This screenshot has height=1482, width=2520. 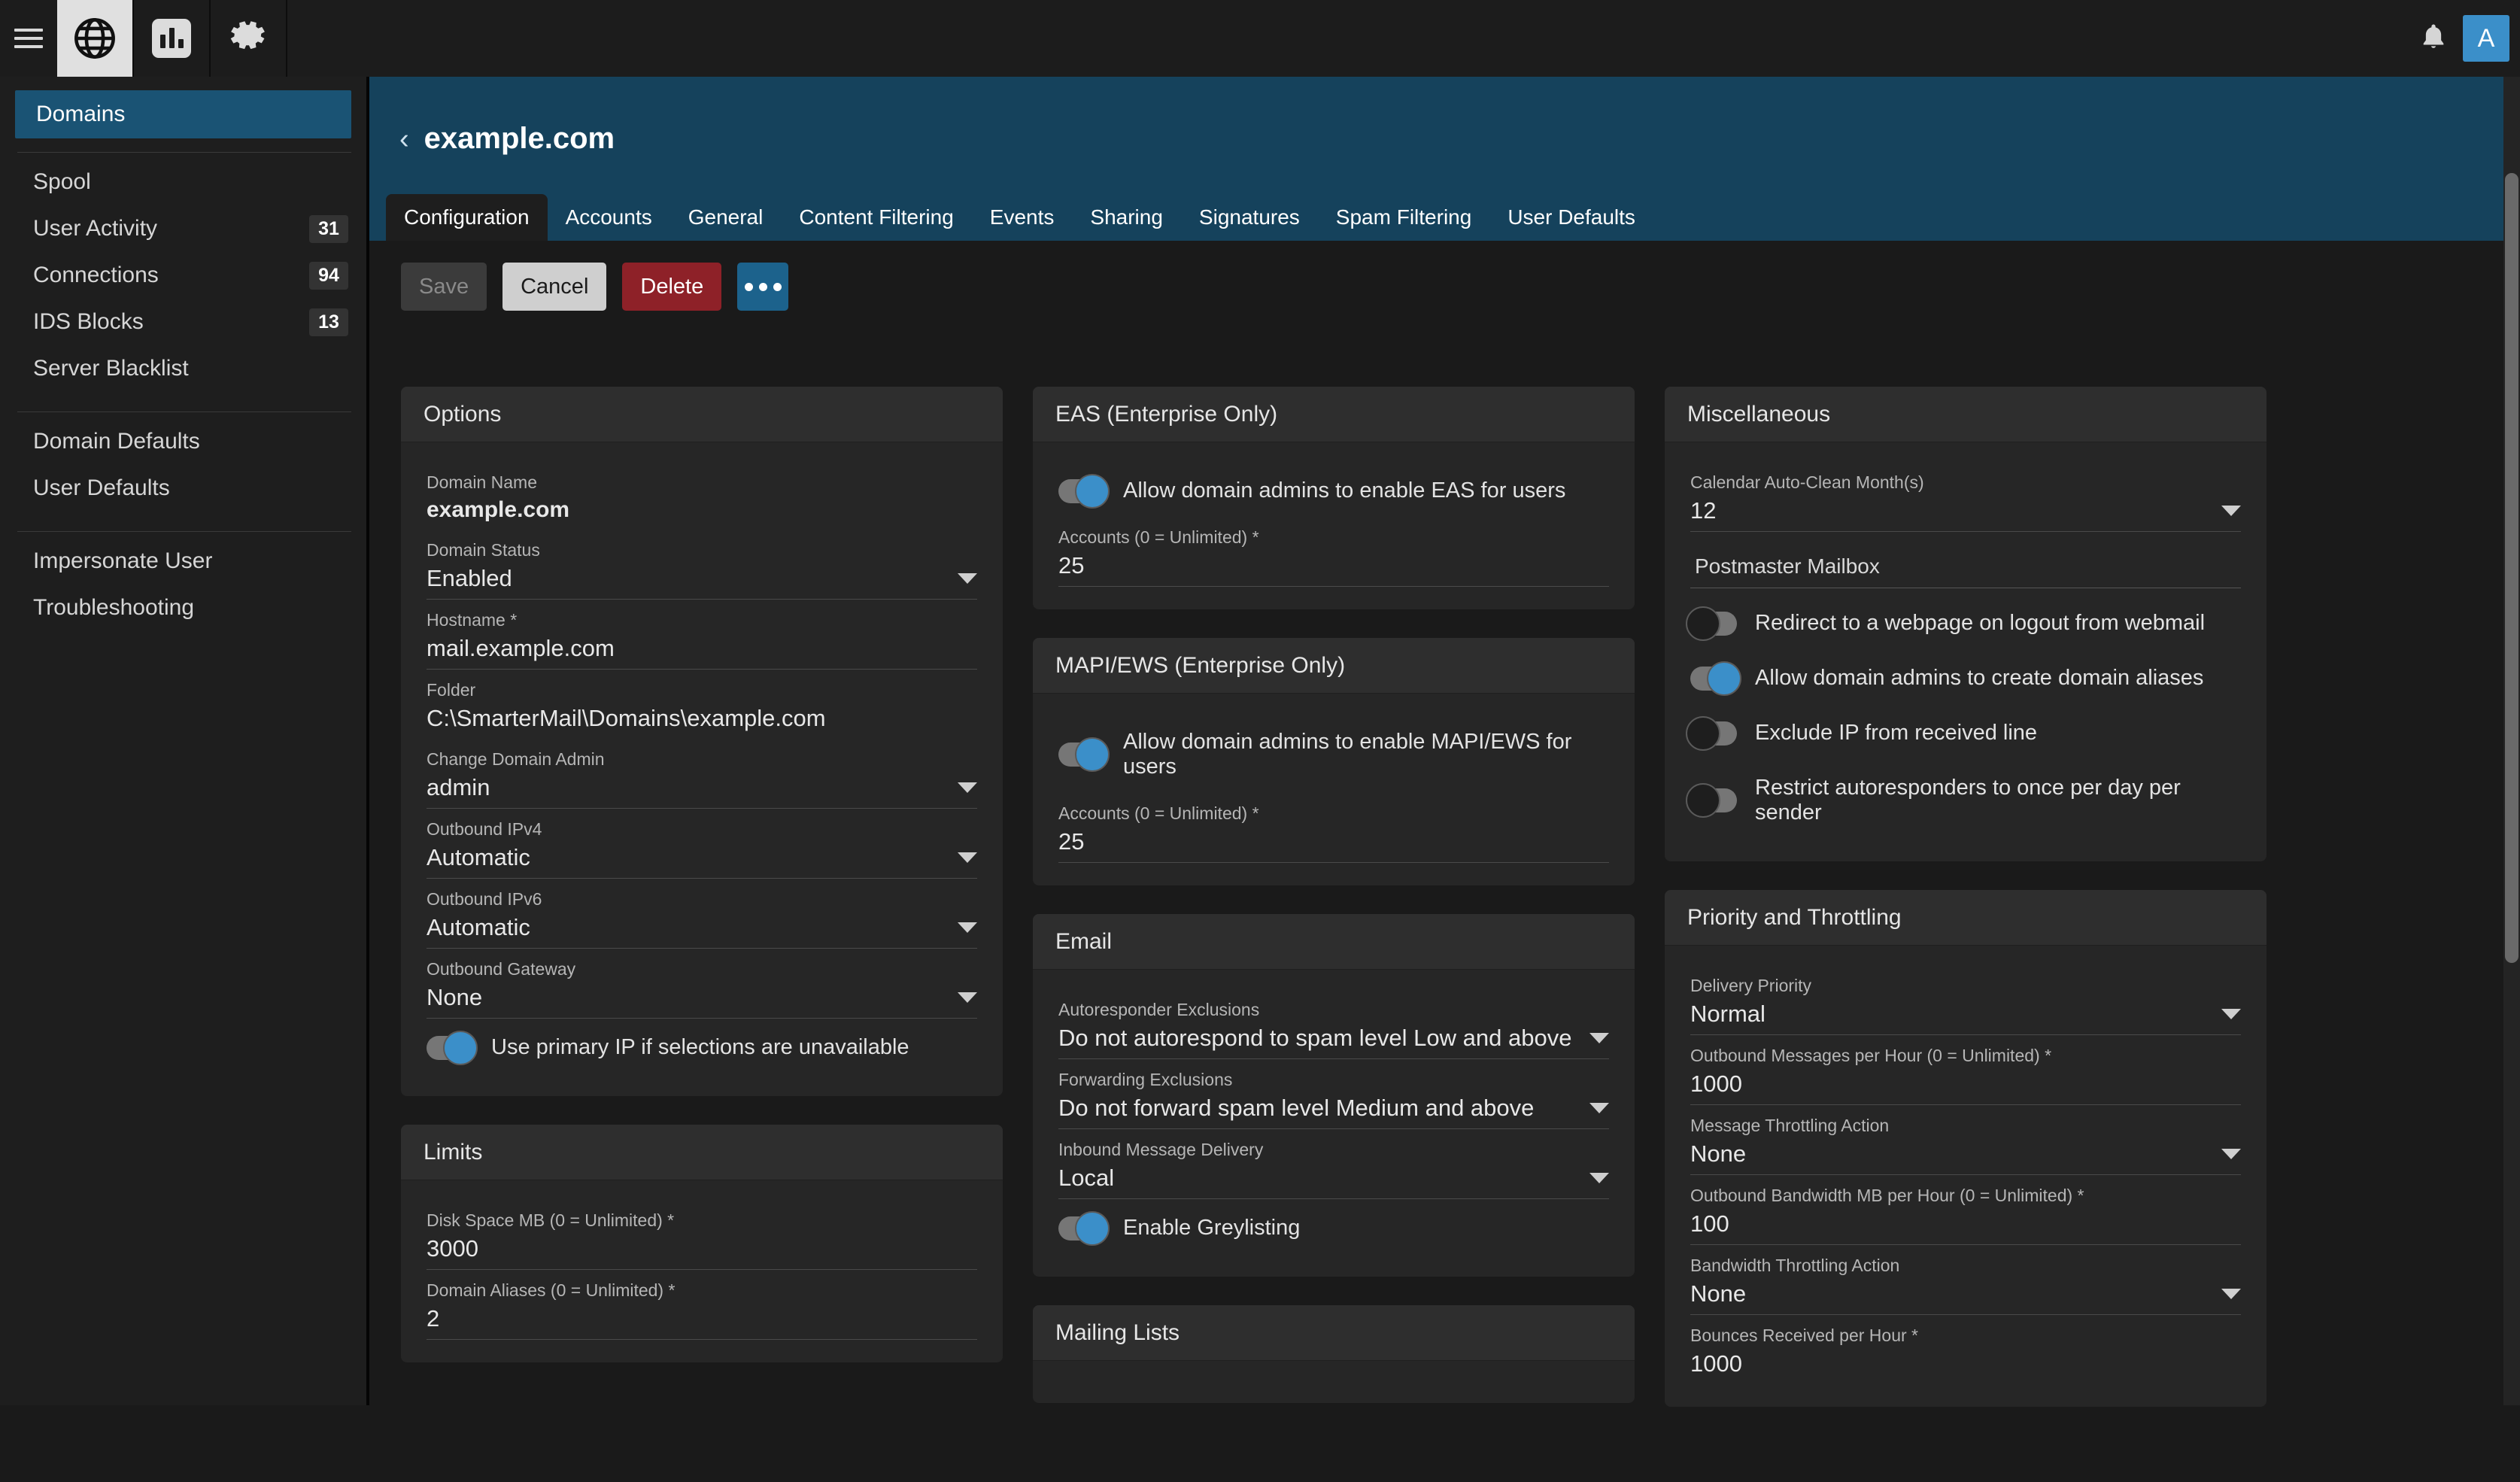 I want to click on dropdown-outbound-ipv6: Automatic, so click(x=702, y=931).